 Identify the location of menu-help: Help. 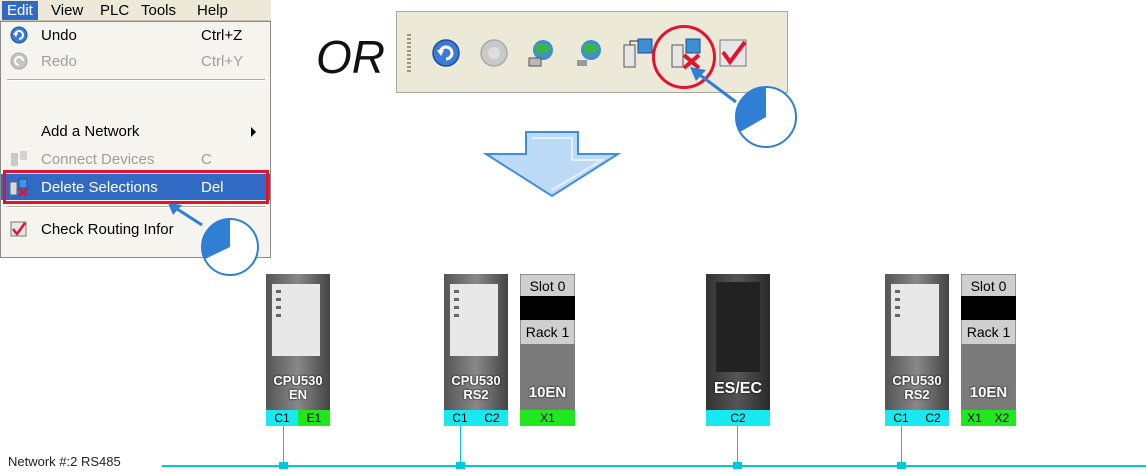
(212, 10).